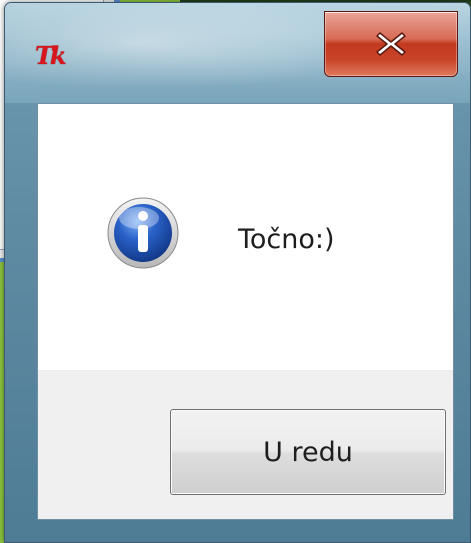 This screenshot has width=471, height=543. Describe the element at coordinates (51, 55) in the screenshot. I see `tk-app-icon: Tk` at that location.